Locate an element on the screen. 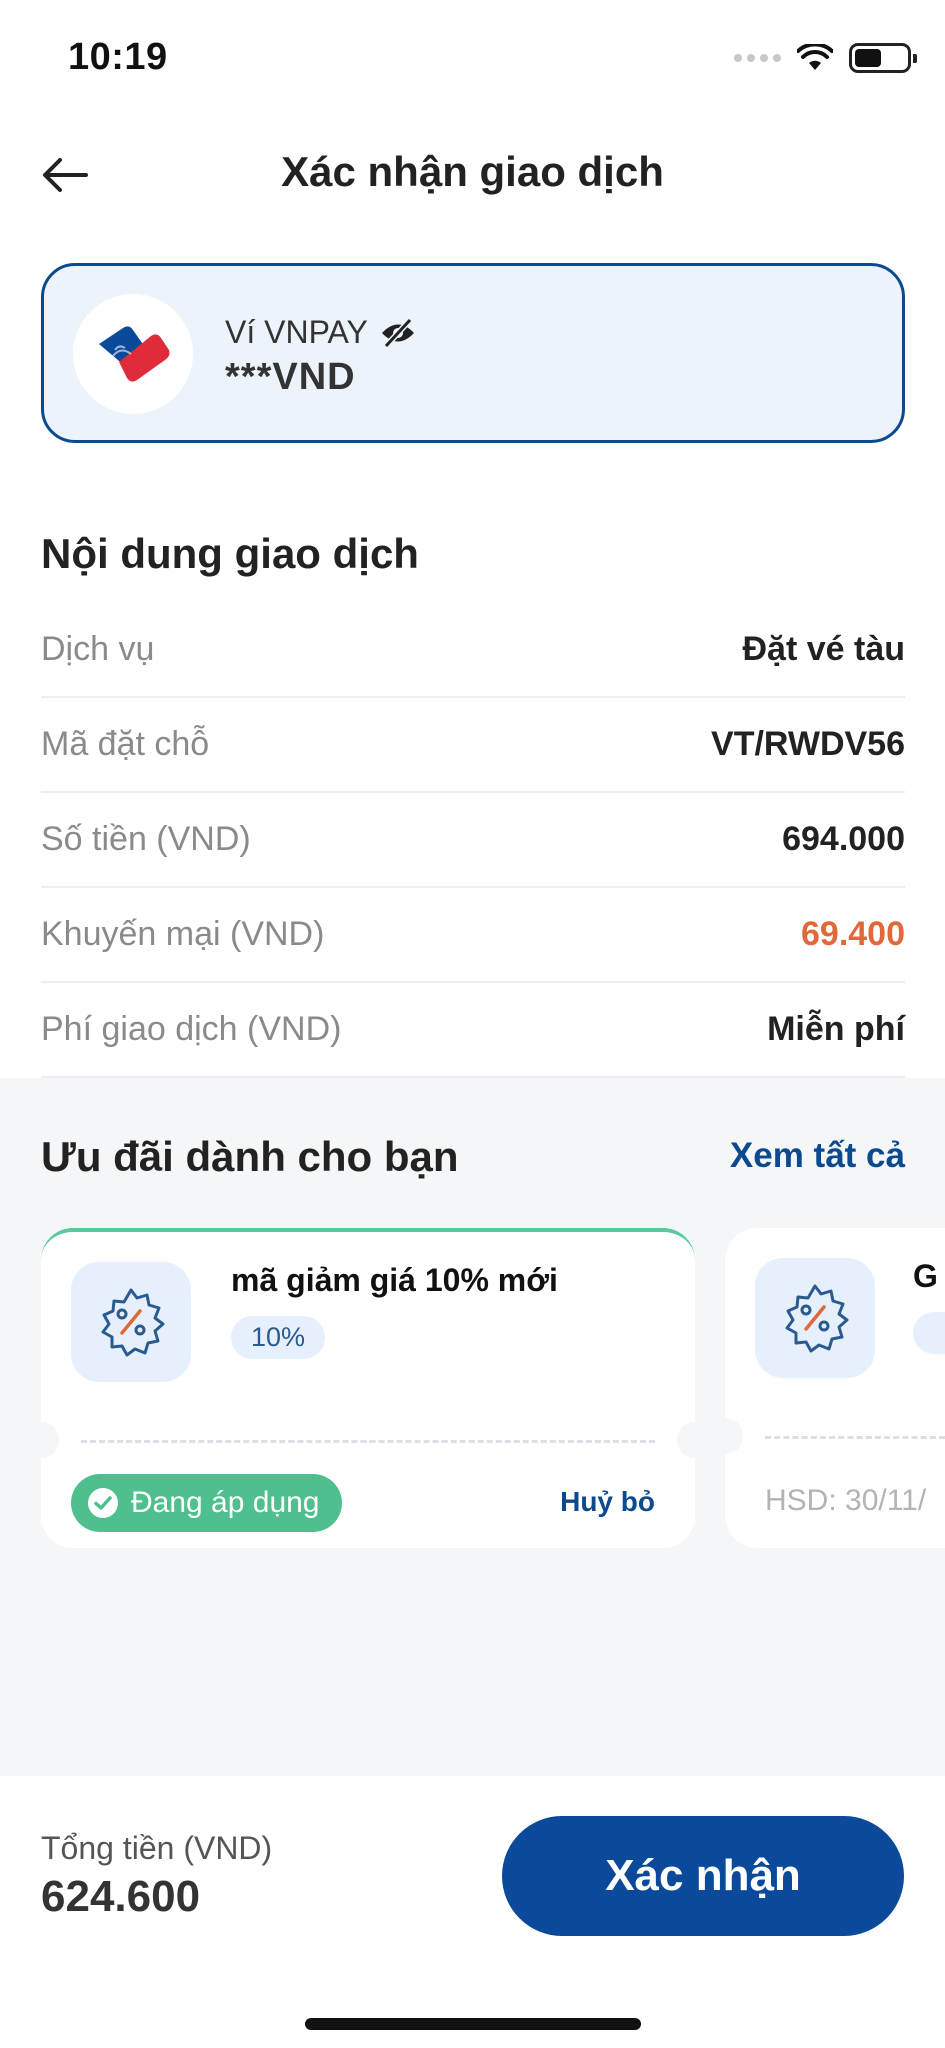  wifi-icon is located at coordinates (815, 57).